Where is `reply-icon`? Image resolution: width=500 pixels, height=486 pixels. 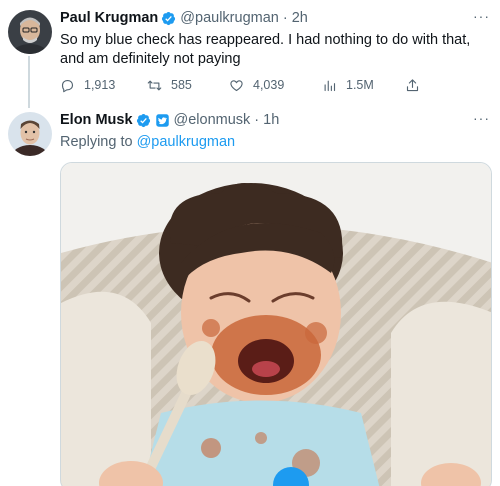 reply-icon is located at coordinates (67, 85).